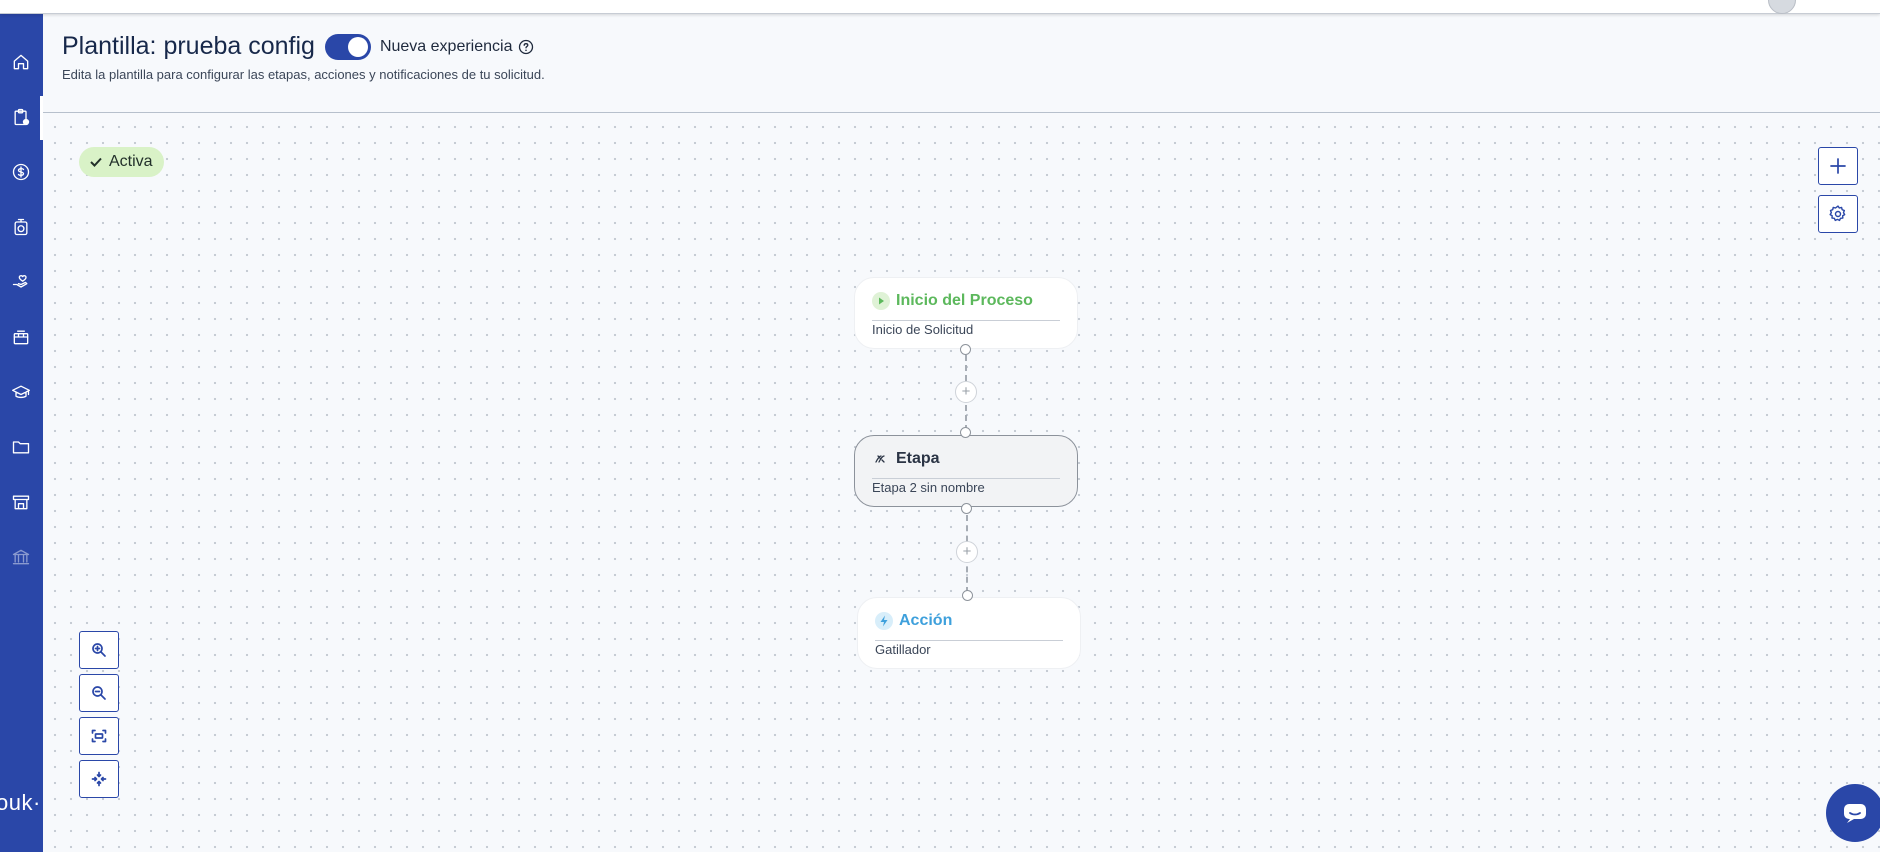 The height and width of the screenshot is (852, 1880). I want to click on add-node-button, so click(1838, 166).